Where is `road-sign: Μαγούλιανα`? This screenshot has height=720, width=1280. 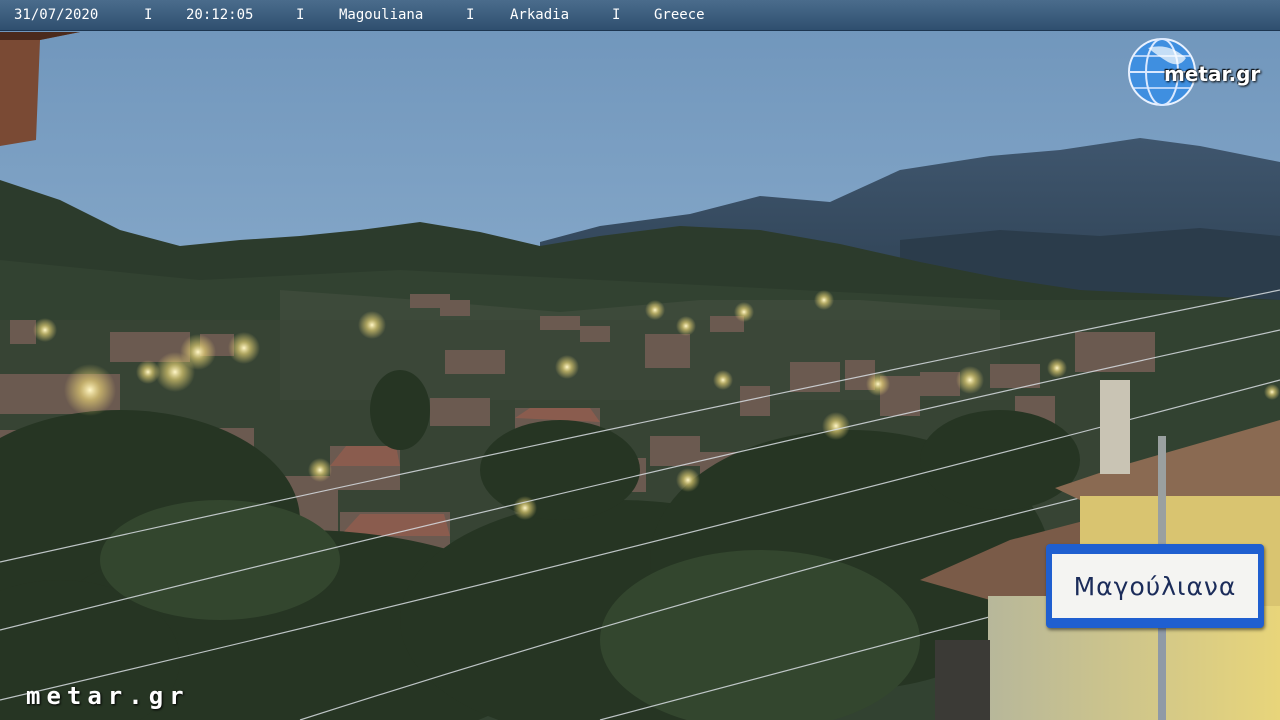 road-sign: Μαγούλιανα is located at coordinates (1155, 586).